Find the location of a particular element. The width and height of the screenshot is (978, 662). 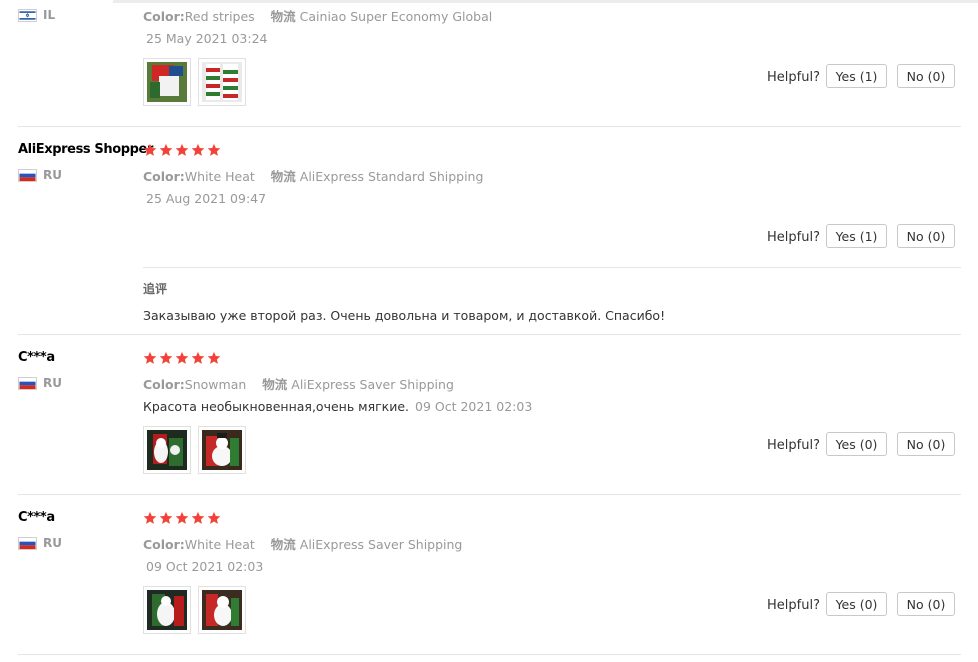

reviewer-country: IL is located at coordinates (36, 15).